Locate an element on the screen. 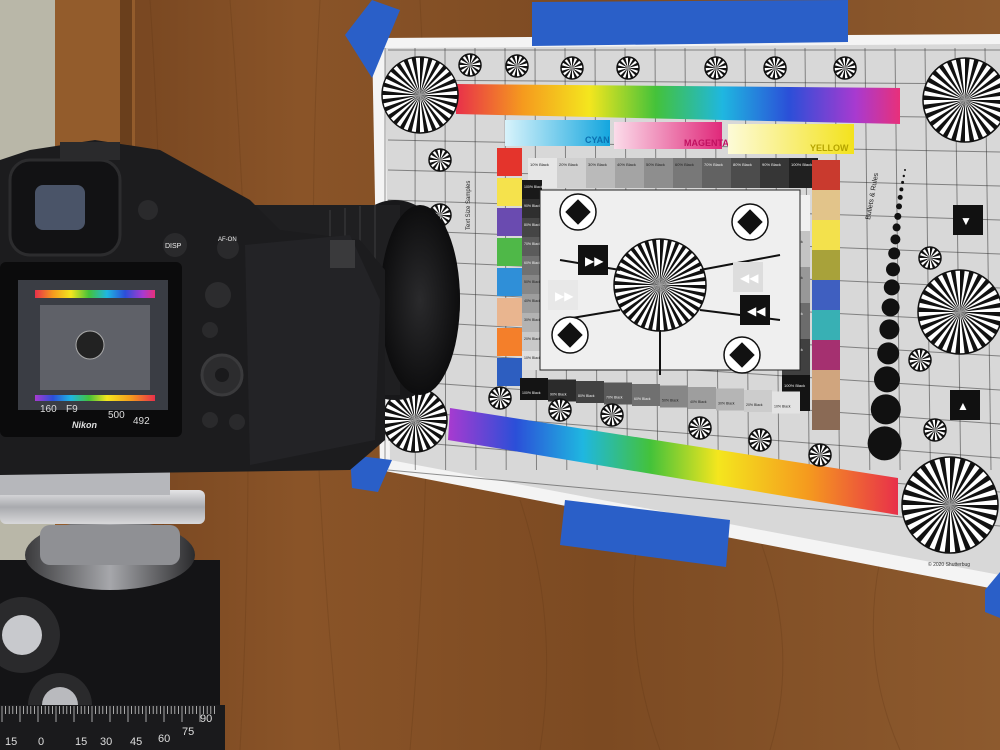 This screenshot has height=750, width=1000. left-gray-label: 50% Black is located at coordinates (532, 282).